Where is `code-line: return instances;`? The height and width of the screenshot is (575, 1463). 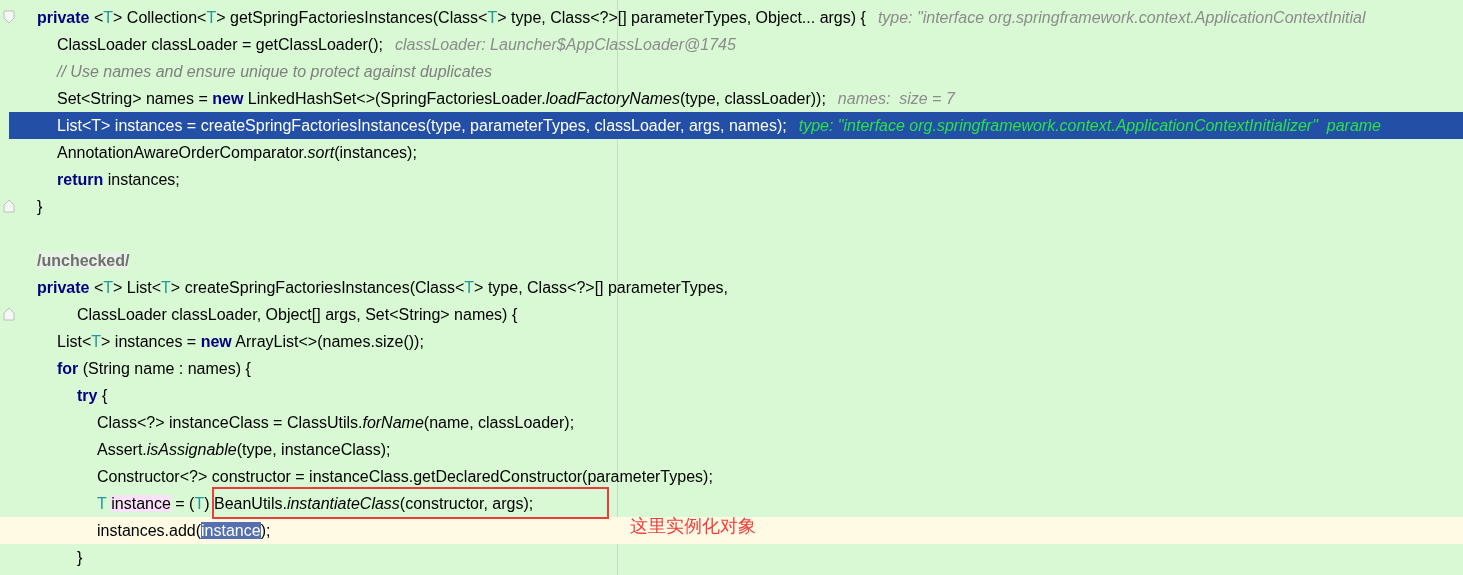
code-line: return instances; is located at coordinates (118, 179).